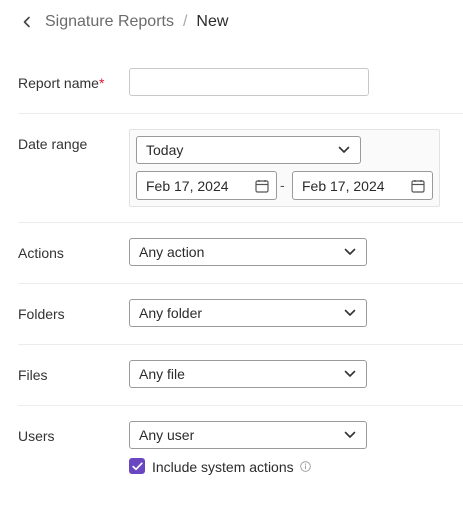 Image resolution: width=463 pixels, height=528 pixels. I want to click on date-range-group: Today Feb 17, 2024 - Feb 17, 2024, so click(284, 168).